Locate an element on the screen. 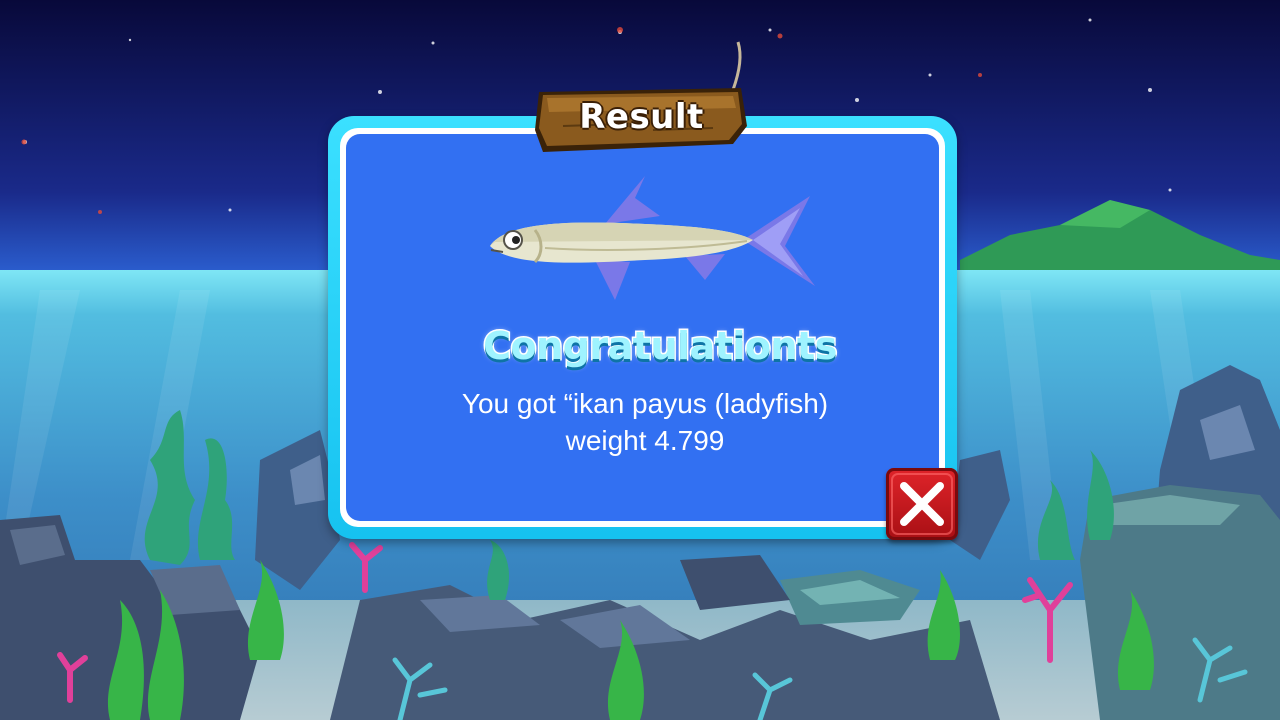  catch-message-line1: You got “ikan payus (ladyfish) is located at coordinates (645, 403).